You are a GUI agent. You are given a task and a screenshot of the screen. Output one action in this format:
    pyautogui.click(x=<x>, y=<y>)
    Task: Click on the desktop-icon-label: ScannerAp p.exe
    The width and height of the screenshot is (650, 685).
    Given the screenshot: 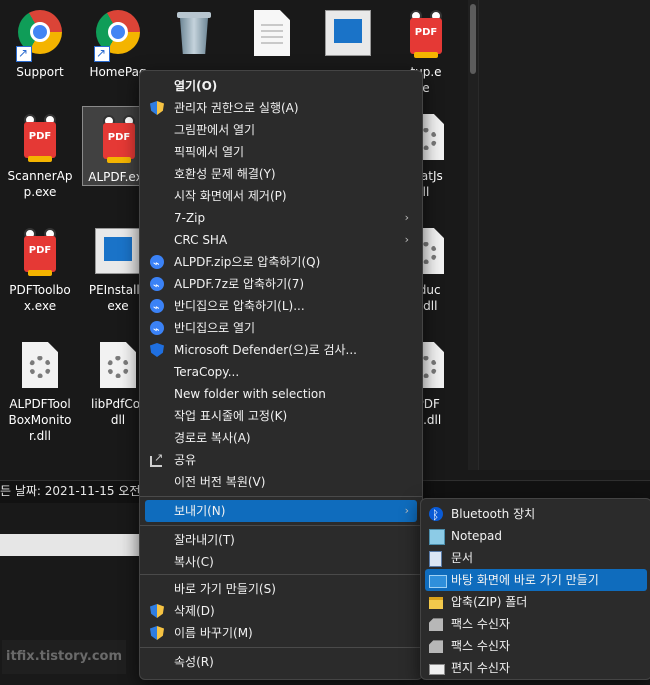 What is the action you would take?
    pyautogui.click(x=40, y=184)
    